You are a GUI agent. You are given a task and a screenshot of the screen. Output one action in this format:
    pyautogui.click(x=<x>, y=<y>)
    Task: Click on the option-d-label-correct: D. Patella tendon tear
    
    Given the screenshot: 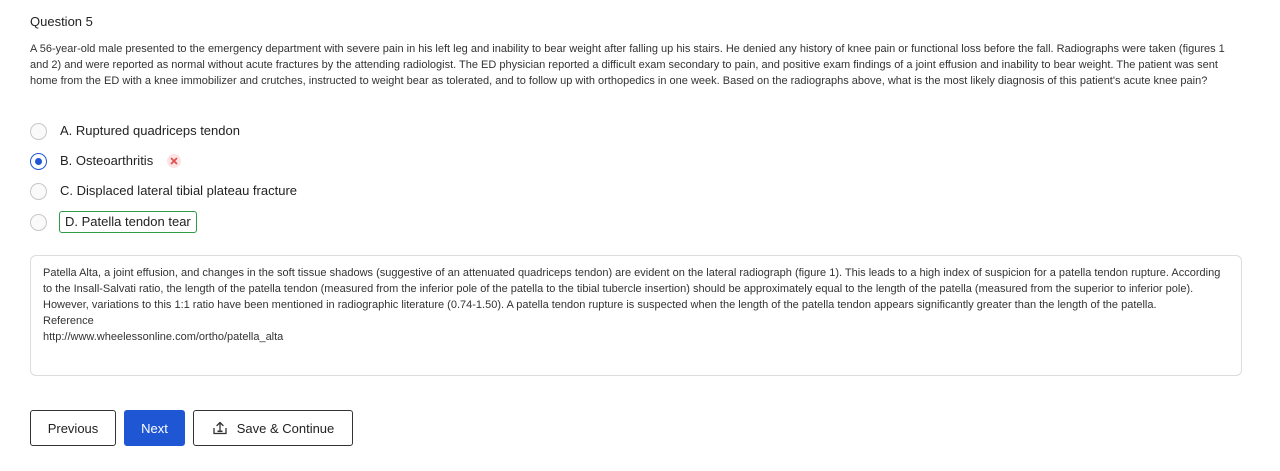 What is the action you would take?
    pyautogui.click(x=128, y=222)
    